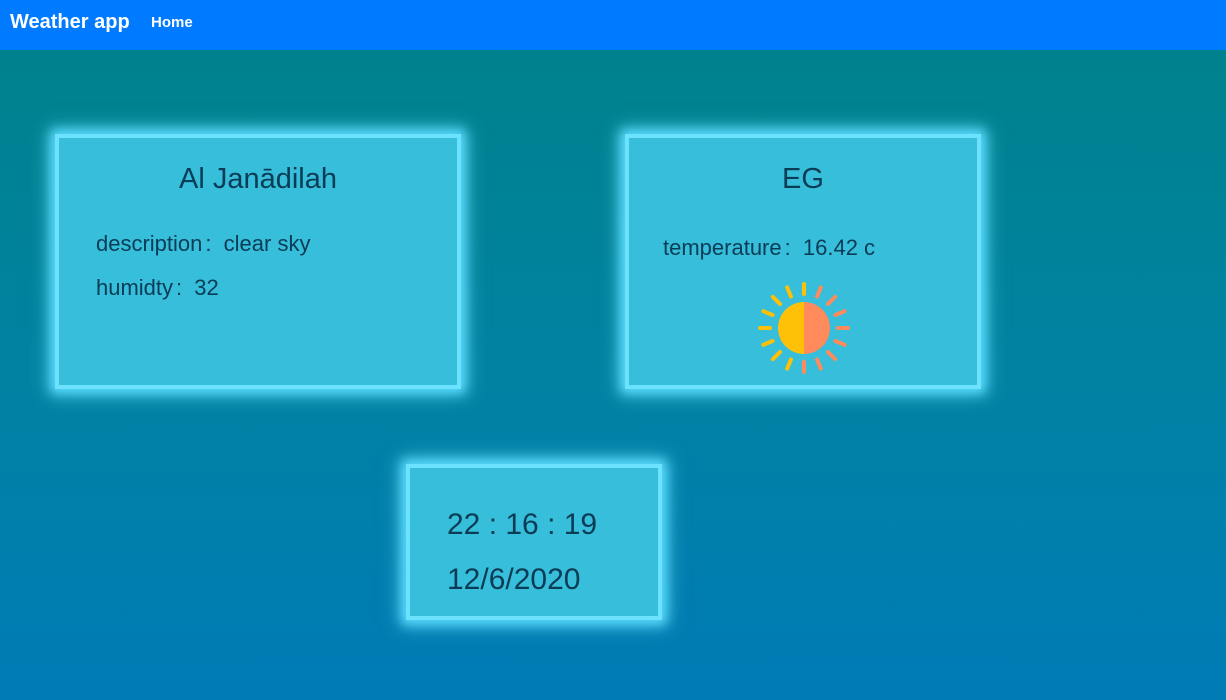 The image size is (1226, 700). What do you see at coordinates (149, 243) in the screenshot?
I see `description-label: description` at bounding box center [149, 243].